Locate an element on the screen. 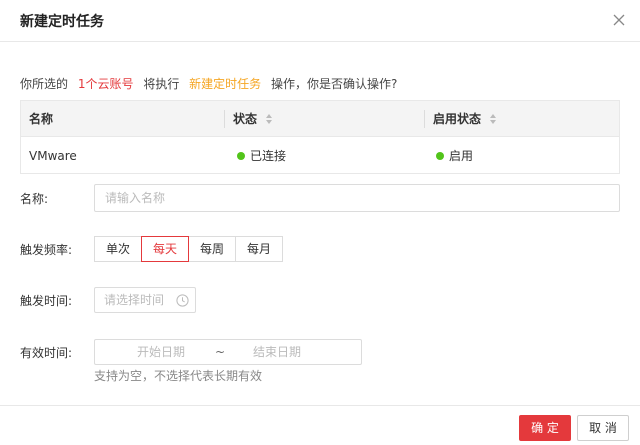 Image resolution: width=640 pixels, height=445 pixels. name-label: 名称: is located at coordinates (34, 199).